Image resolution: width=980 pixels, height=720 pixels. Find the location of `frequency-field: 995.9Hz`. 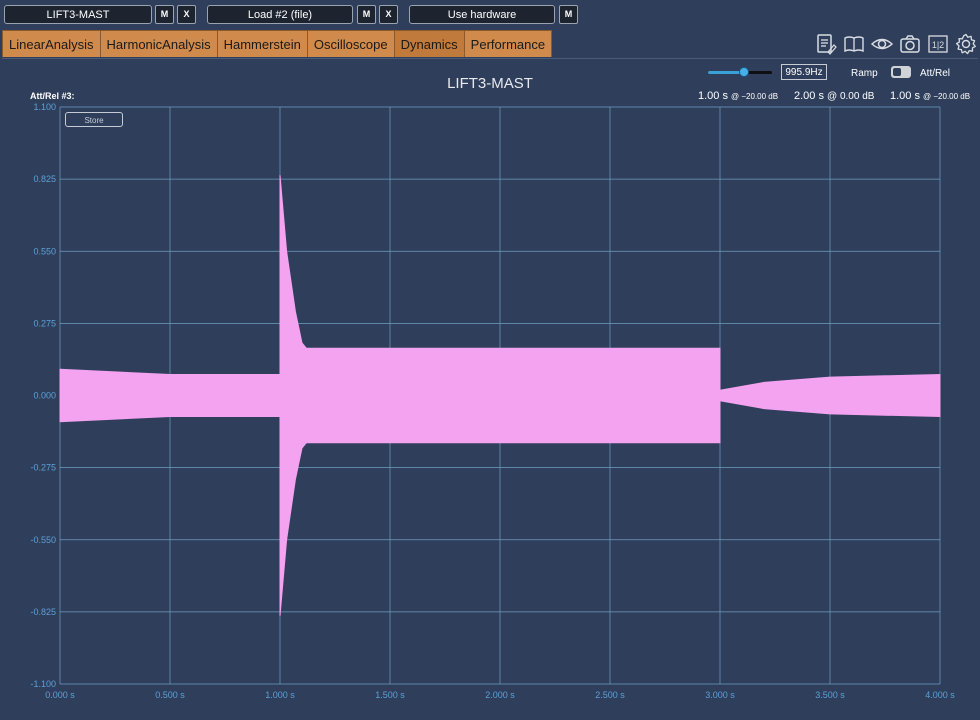

frequency-field: 995.9Hz is located at coordinates (804, 72).